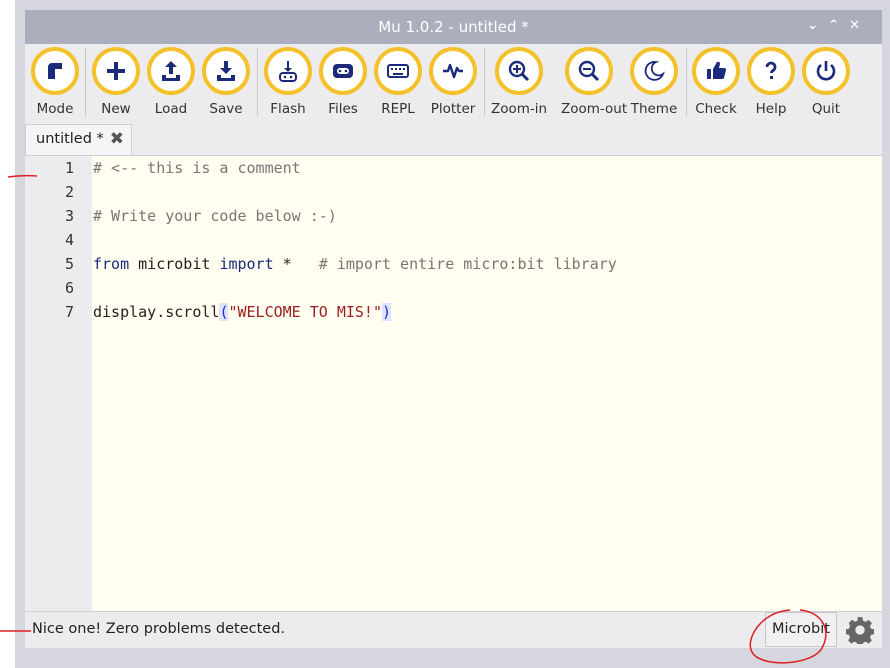 The width and height of the screenshot is (890, 668). Describe the element at coordinates (69, 312) in the screenshot. I see `line-number: 7` at that location.